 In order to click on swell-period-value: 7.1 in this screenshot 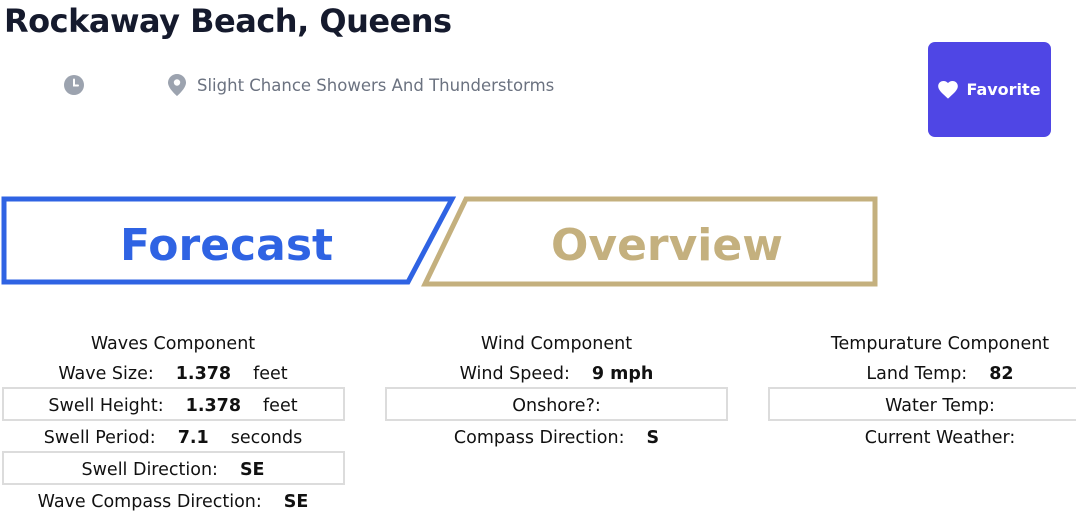, I will do `click(193, 438)`.